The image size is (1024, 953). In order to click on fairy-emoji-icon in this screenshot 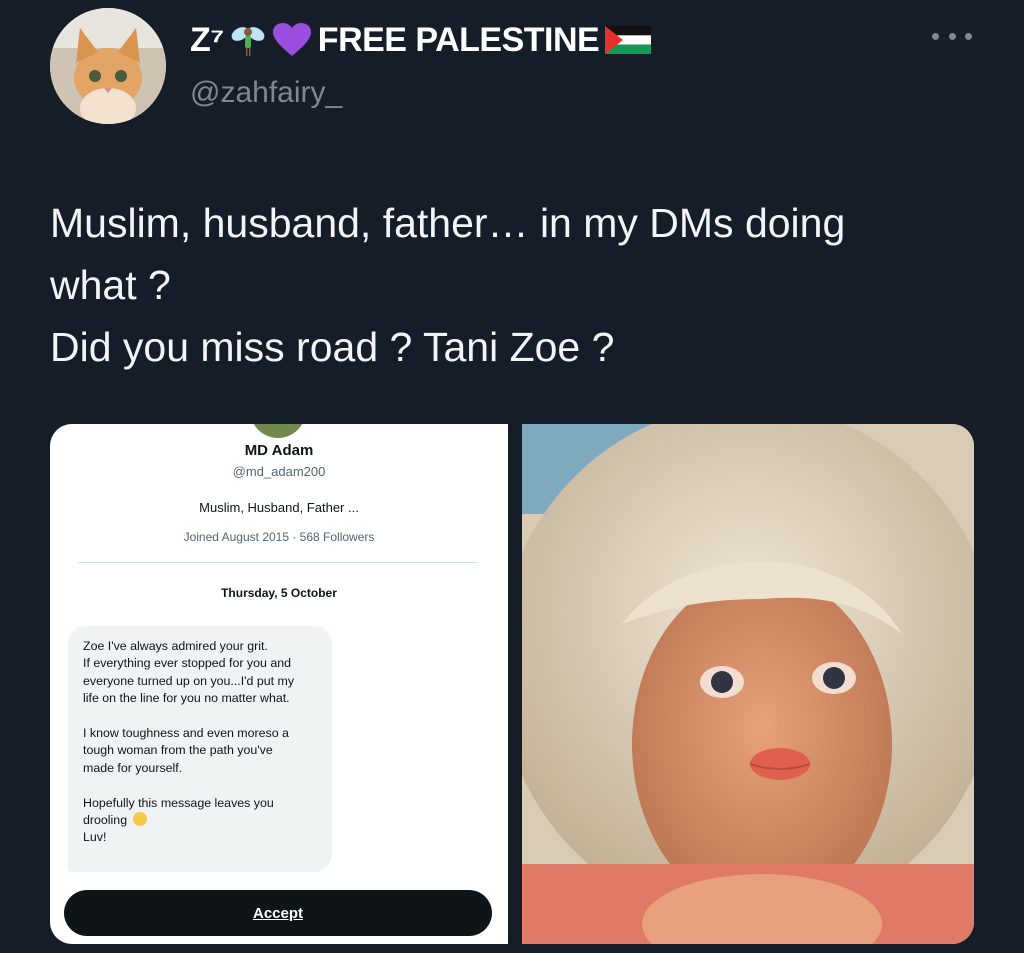, I will do `click(248, 41)`.